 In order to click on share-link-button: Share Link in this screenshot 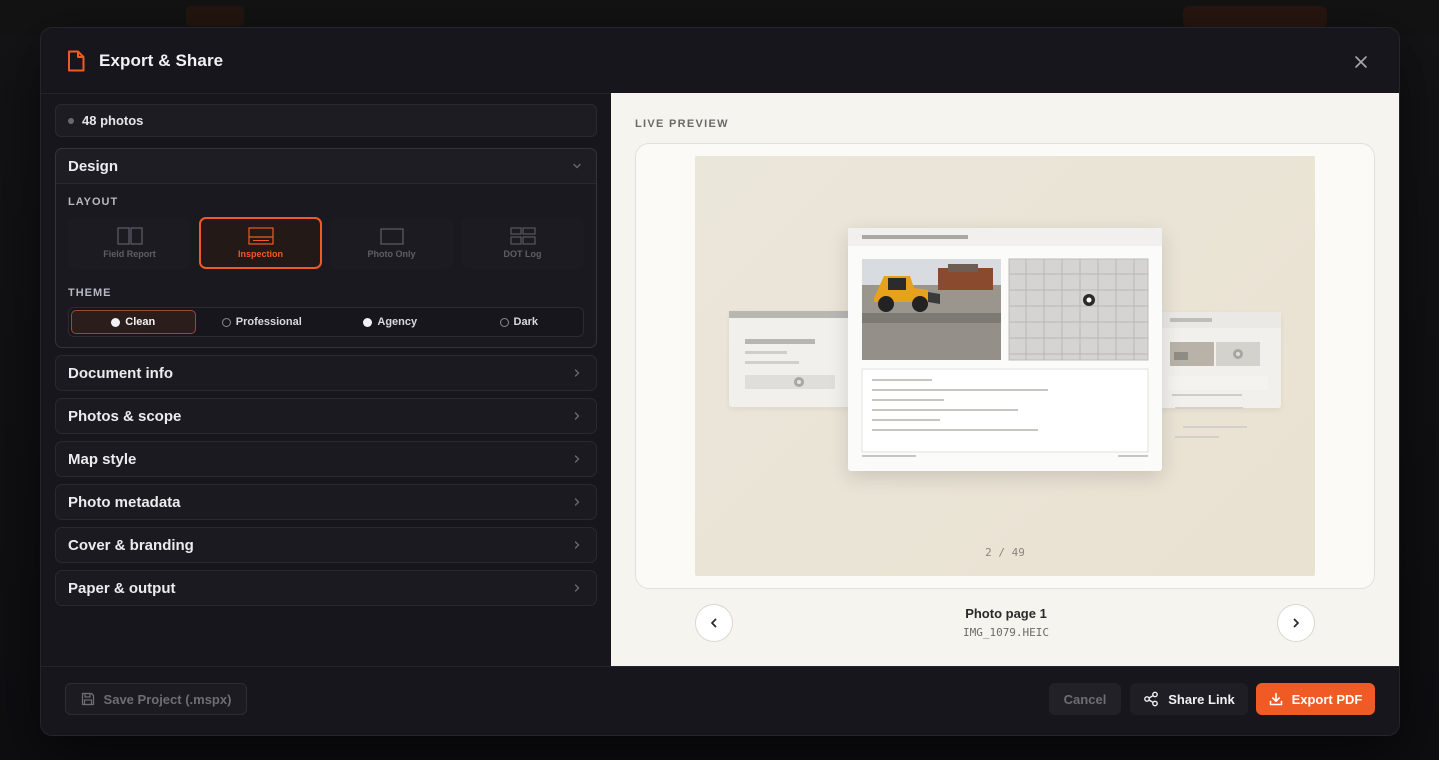, I will do `click(1189, 699)`.